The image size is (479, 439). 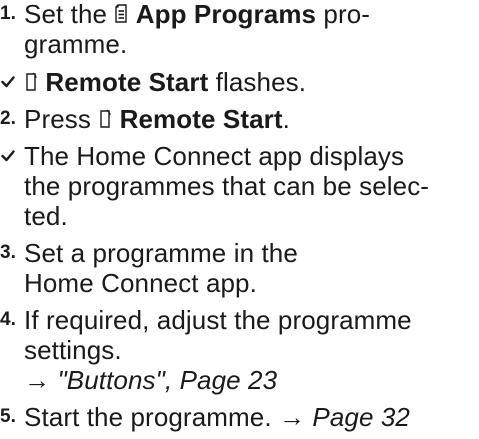 What do you see at coordinates (361, 417) in the screenshot?
I see `page-reference-link: Page 32` at bounding box center [361, 417].